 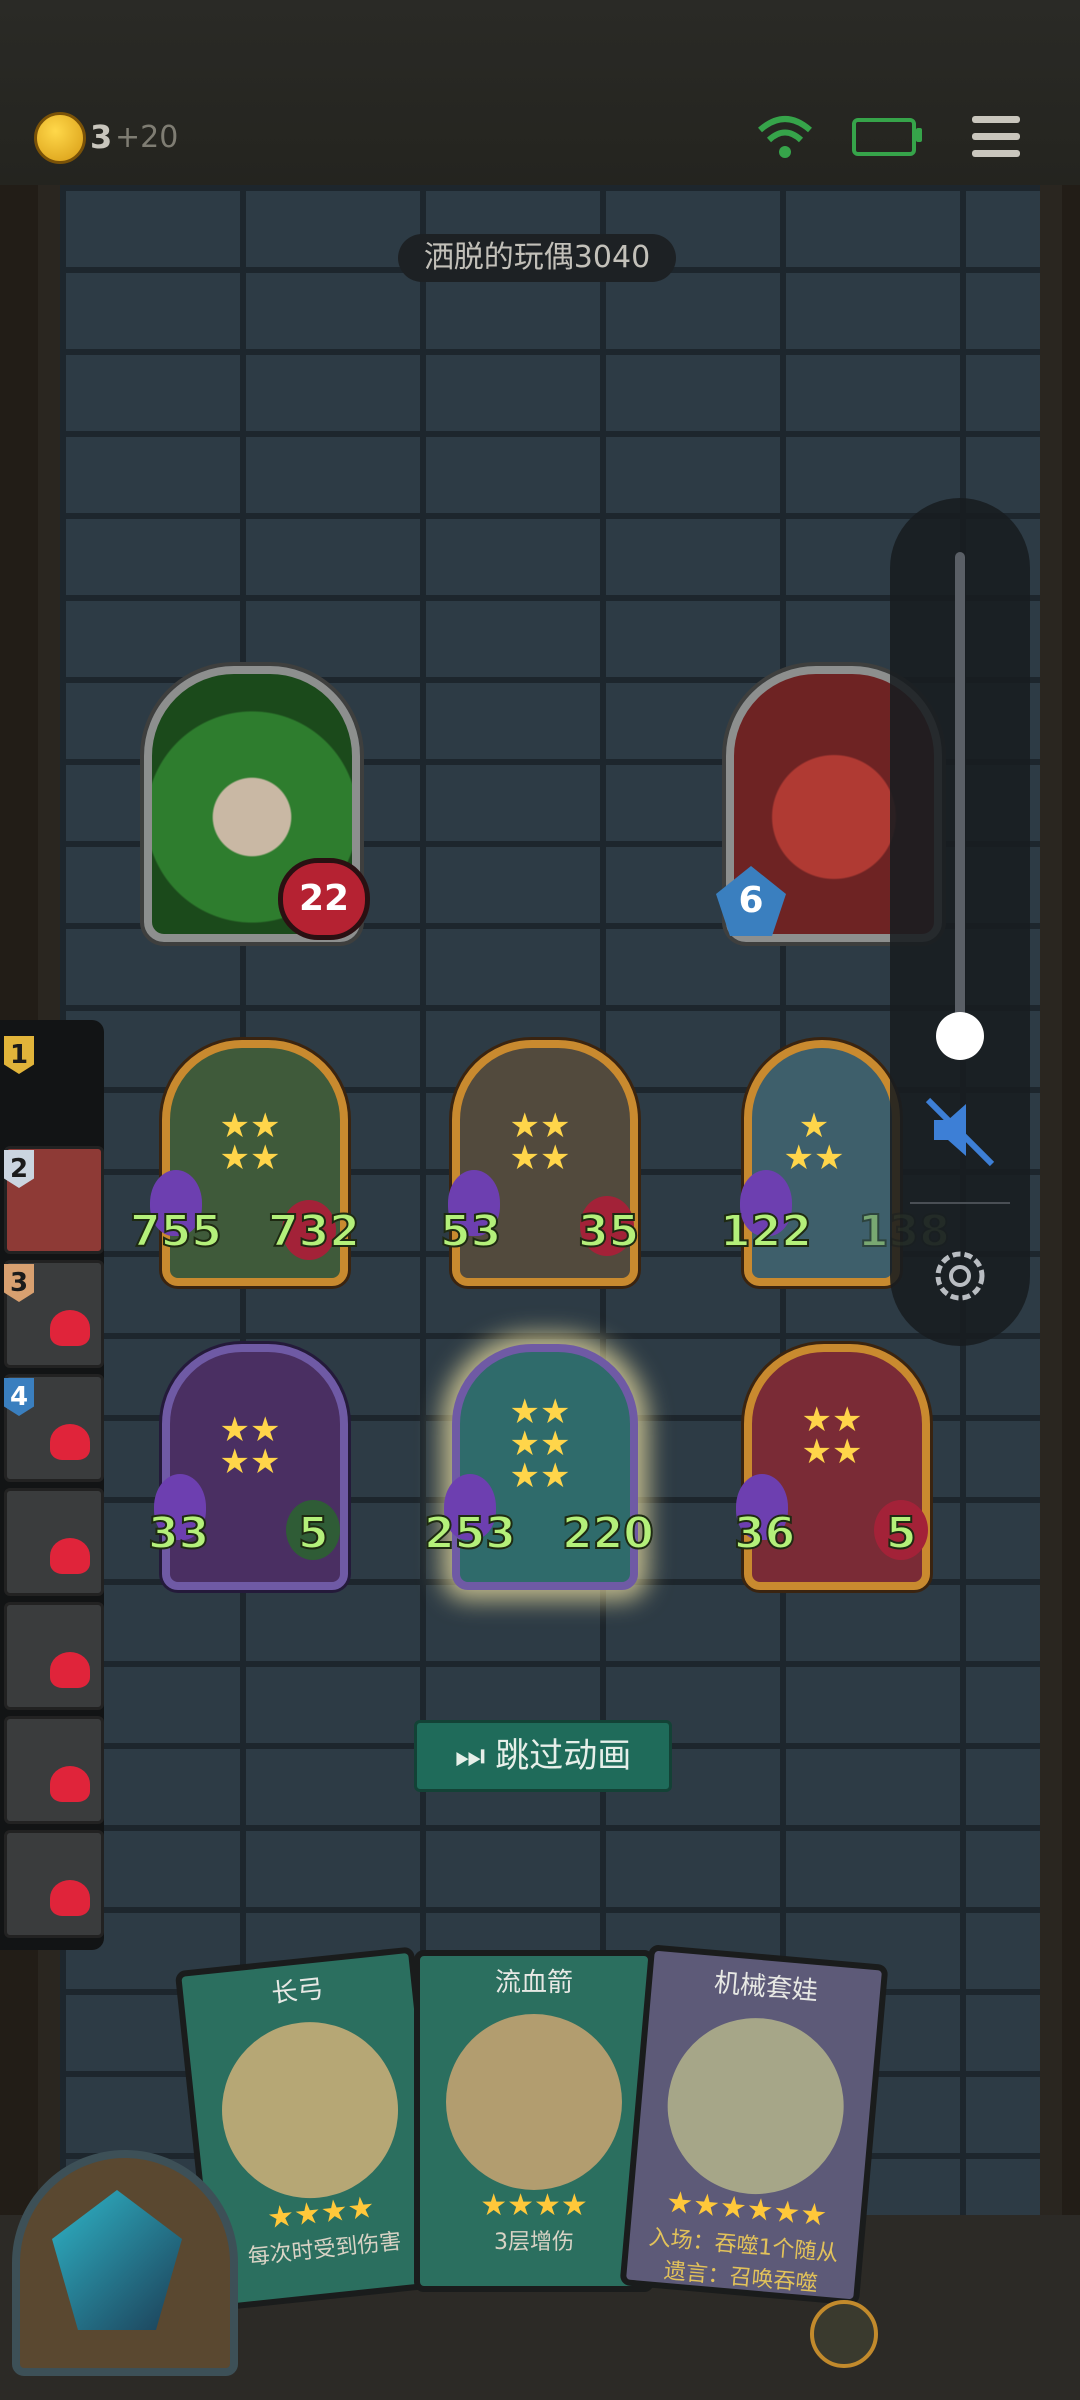 What do you see at coordinates (298, 1992) in the screenshot?
I see `card-title: 长弓` at bounding box center [298, 1992].